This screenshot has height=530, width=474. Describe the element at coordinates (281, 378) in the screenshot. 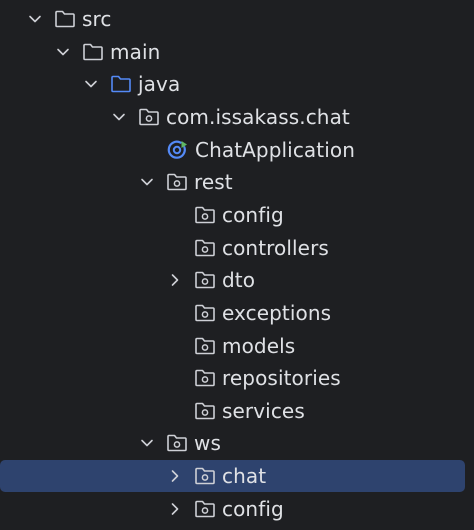

I see `tree-item-label: repositories` at that location.